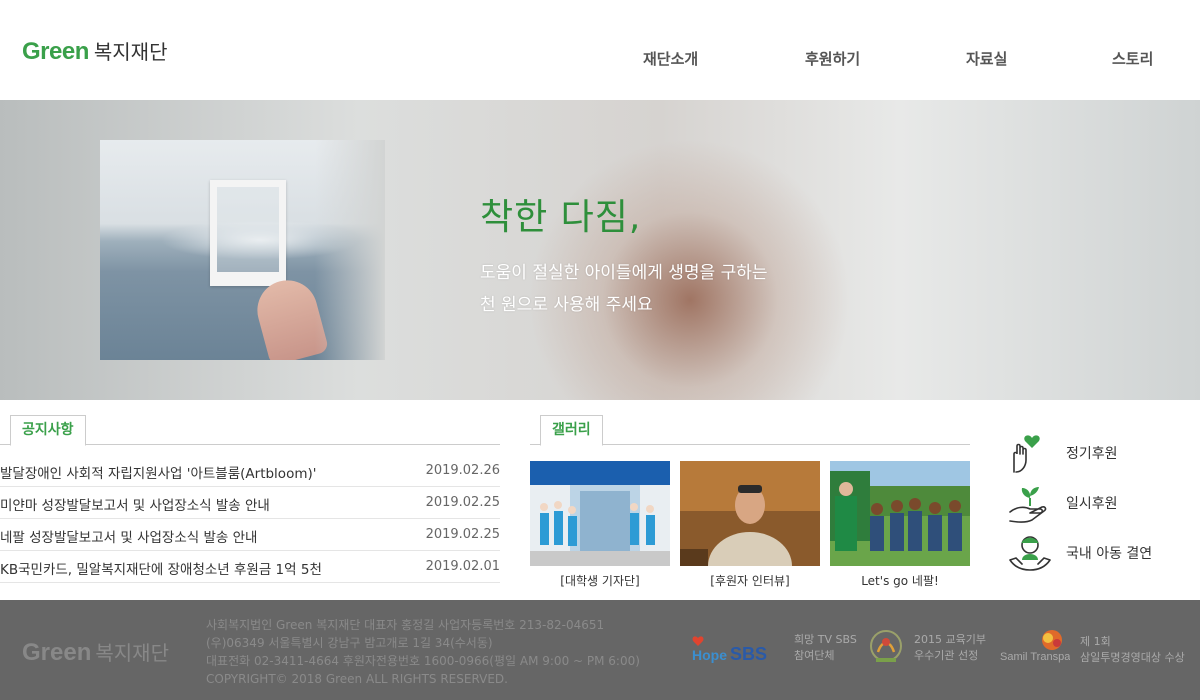 The width and height of the screenshot is (1200, 700). What do you see at coordinates (600, 60) in the screenshot?
I see `main-nav: 재단소개 후원하기 자료실 스토리` at bounding box center [600, 60].